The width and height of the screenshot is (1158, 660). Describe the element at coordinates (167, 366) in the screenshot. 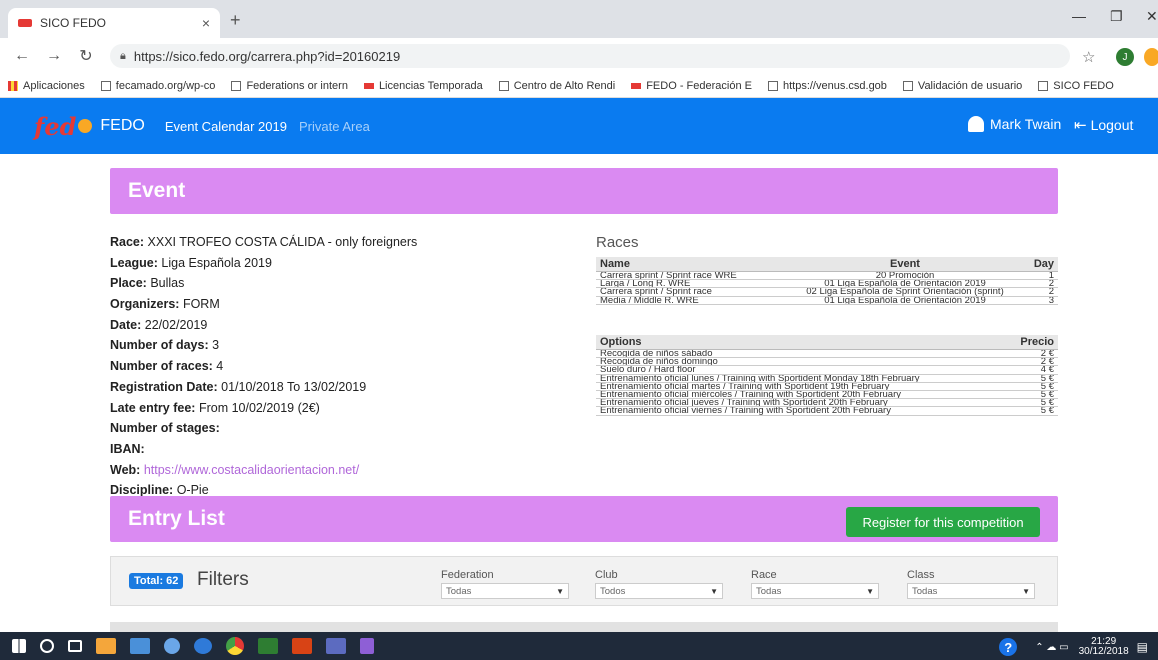

I see `detail-row: Number of races: 4` at that location.